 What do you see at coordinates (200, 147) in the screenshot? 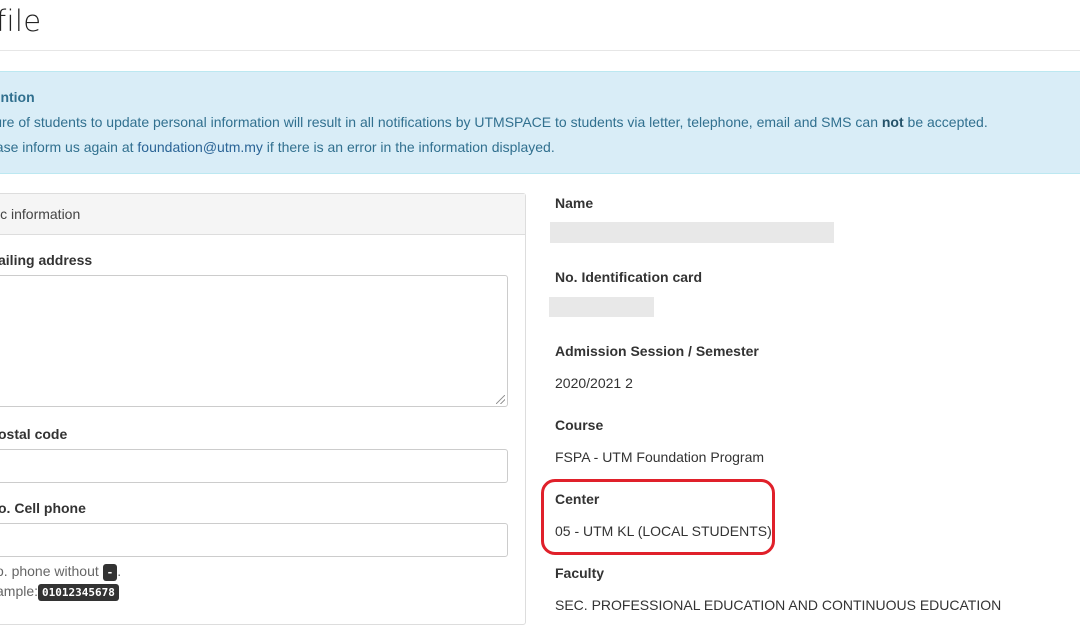
I see `email-link: foundation@utm.my` at bounding box center [200, 147].